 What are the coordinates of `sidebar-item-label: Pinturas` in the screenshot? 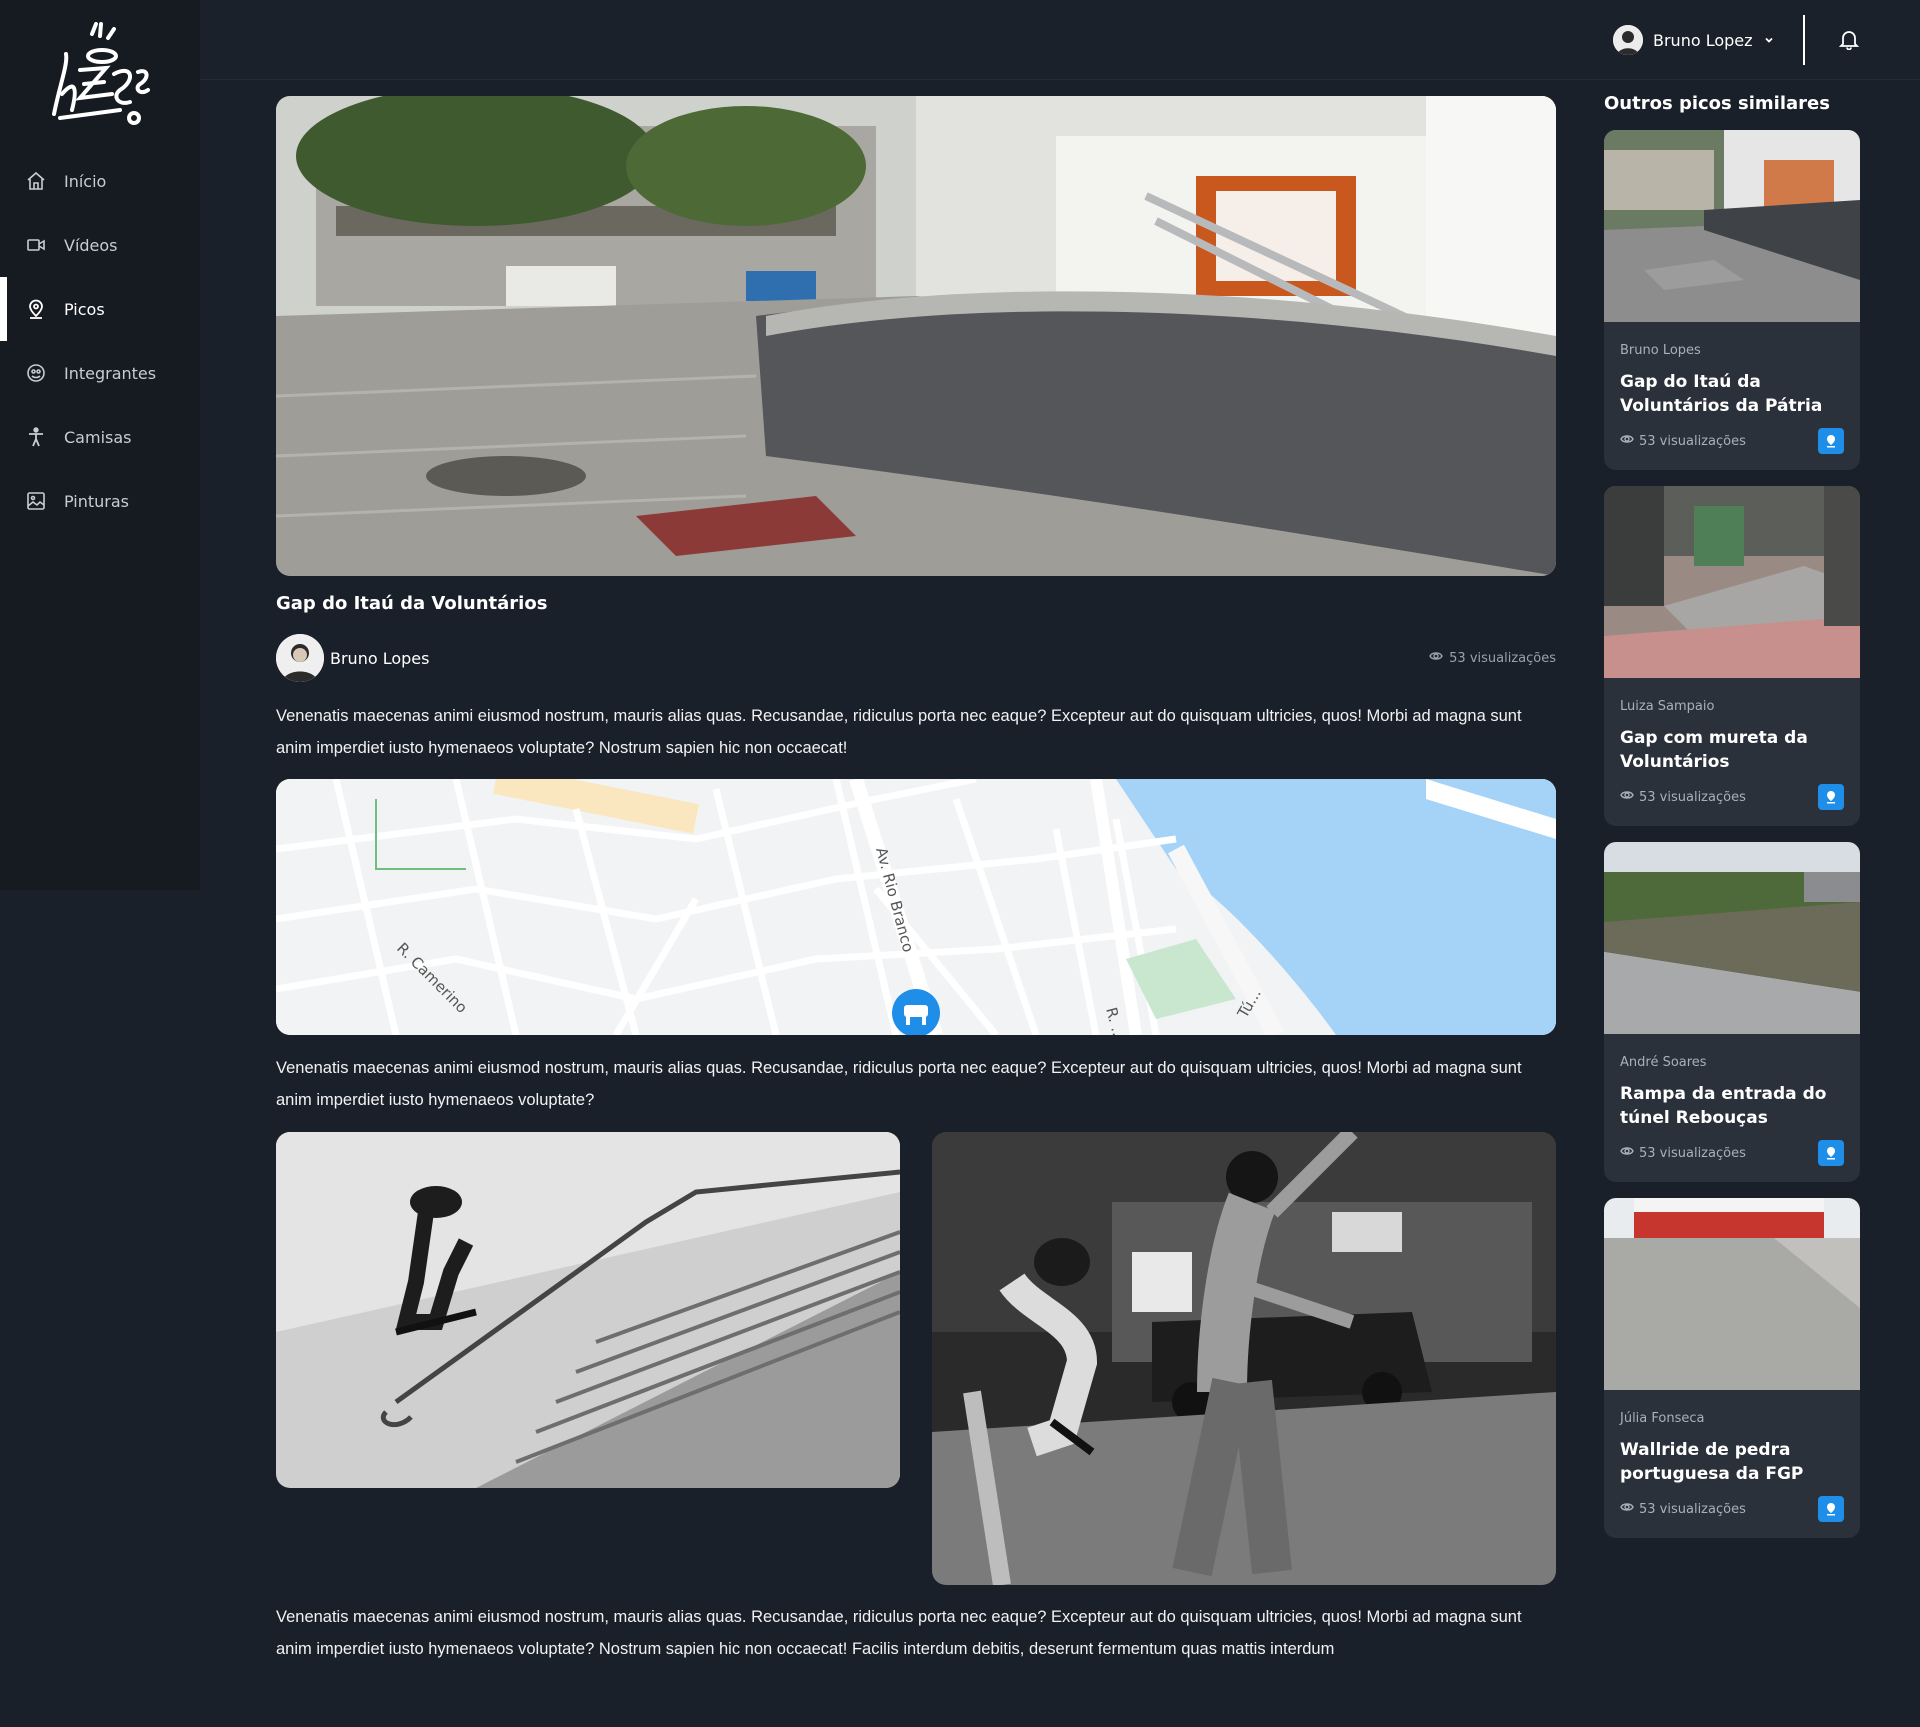 It's located at (97, 501).